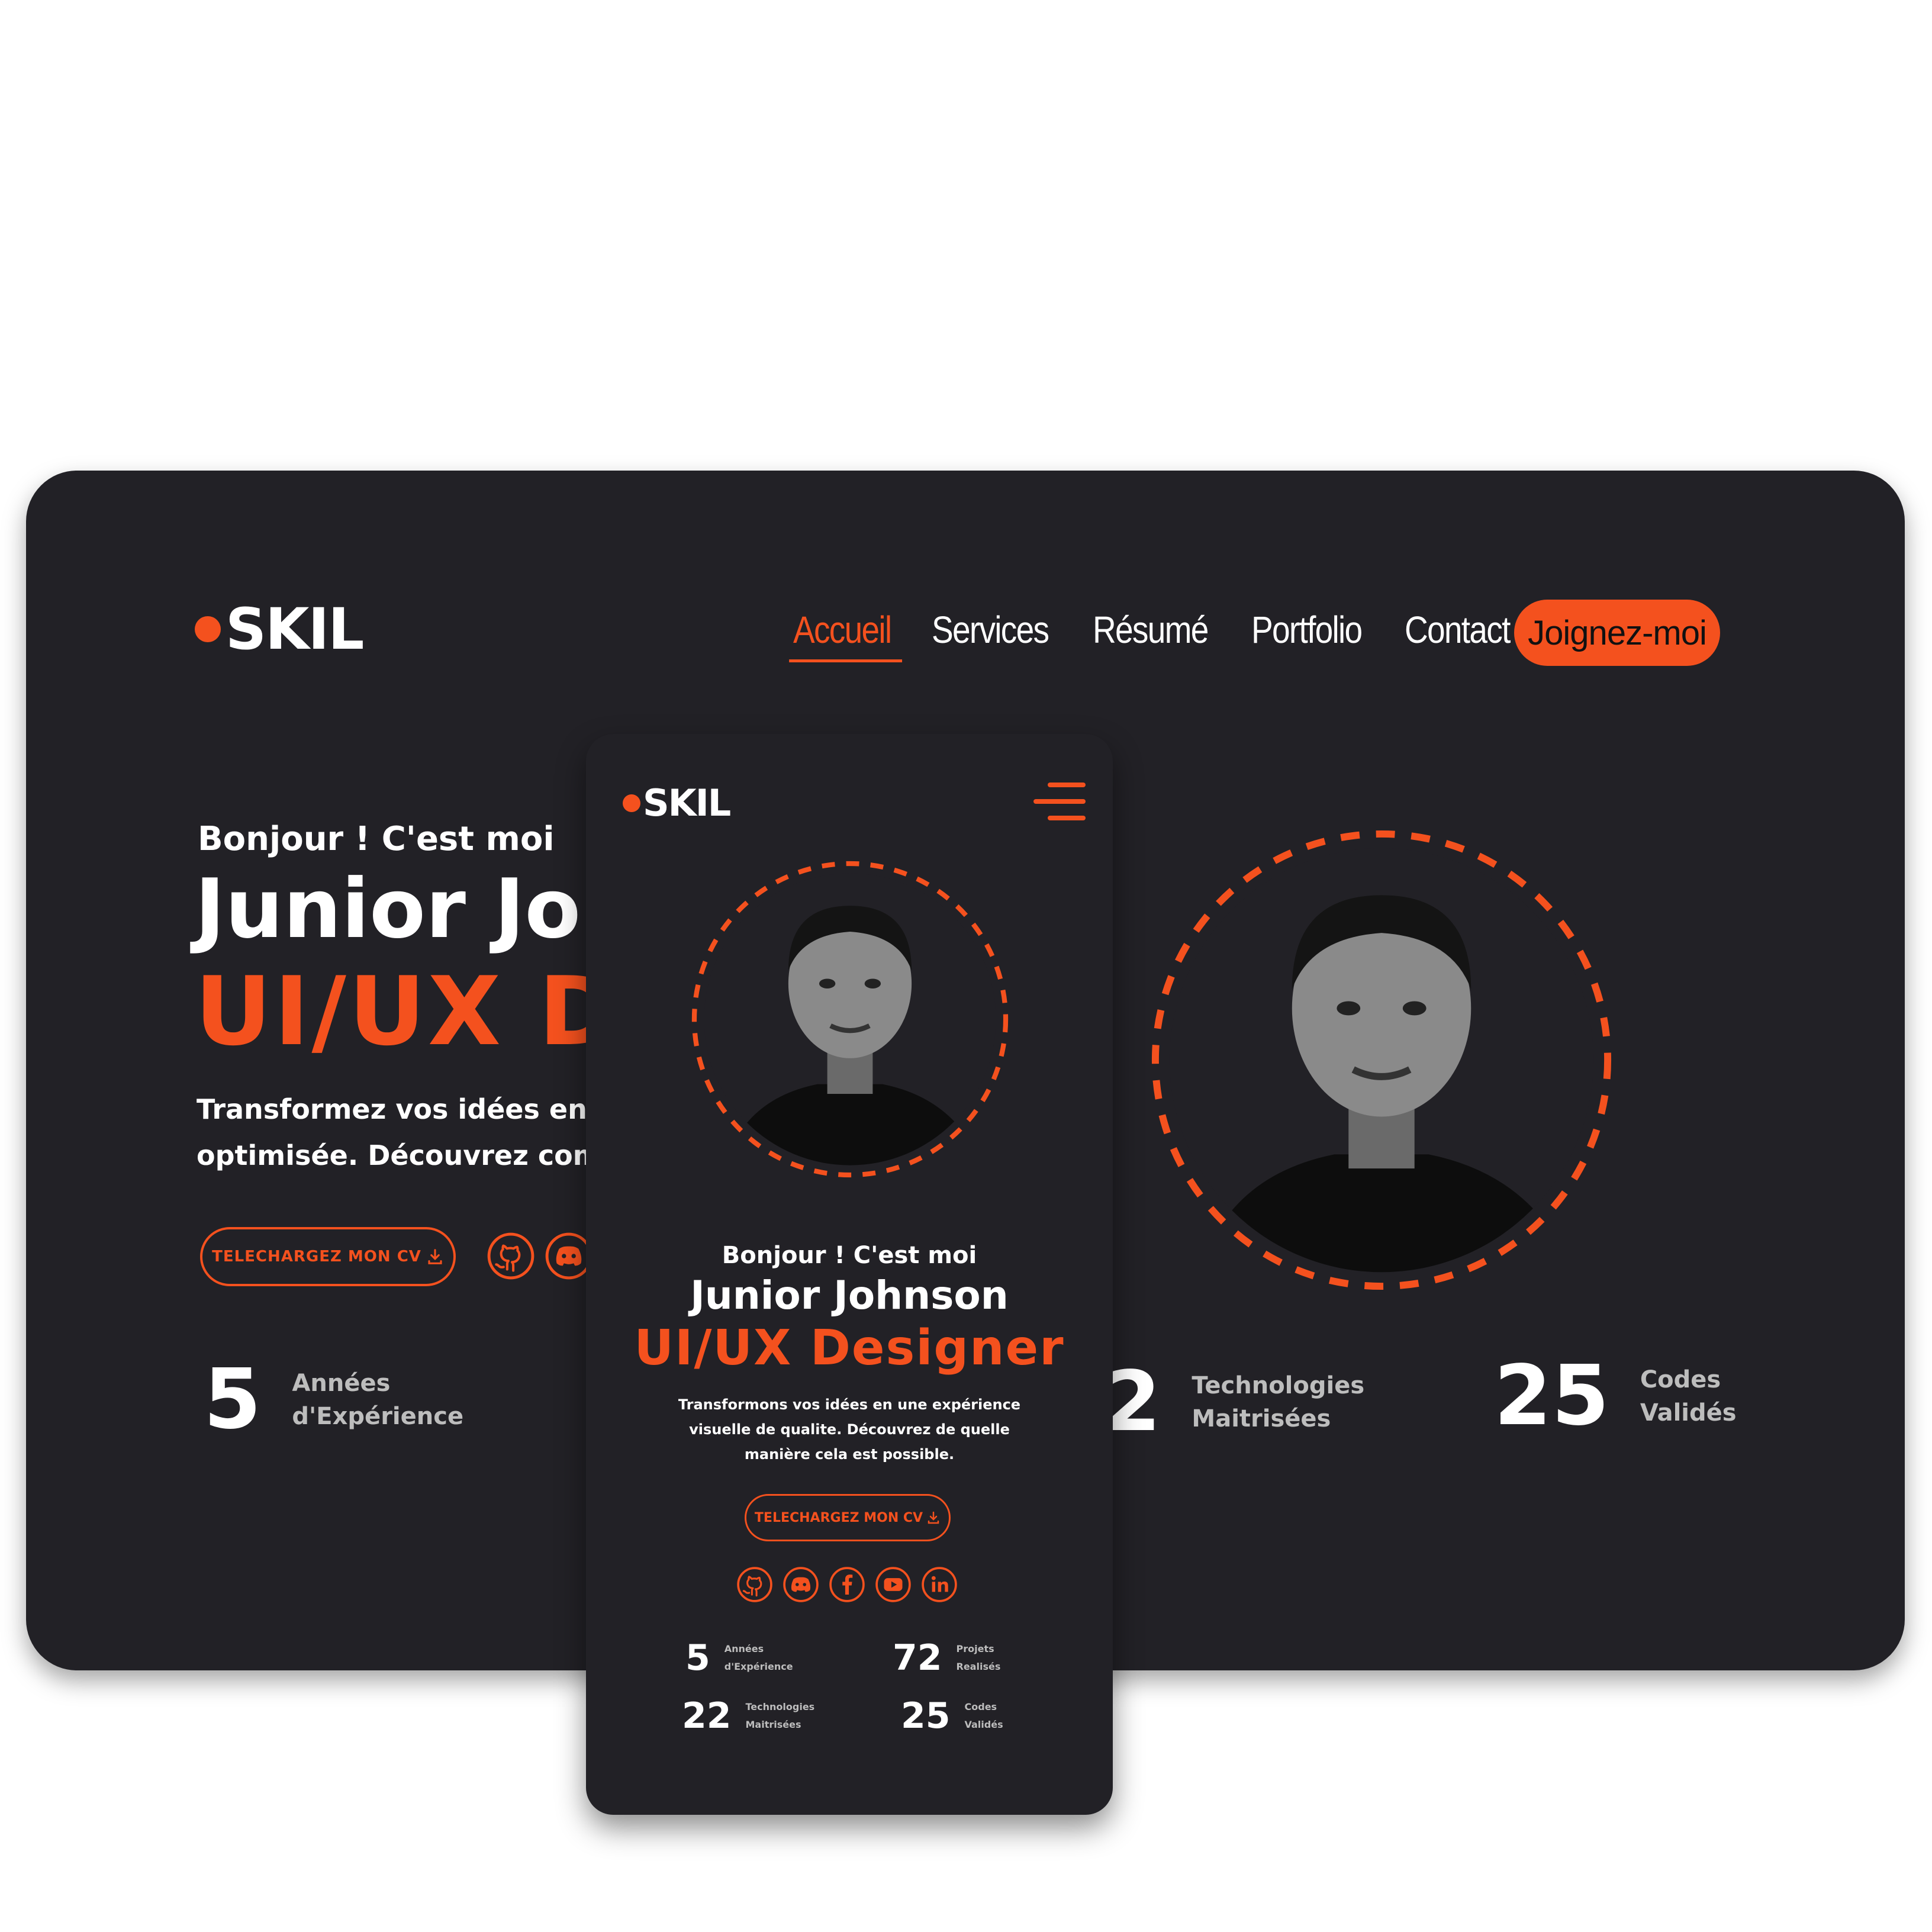 Image resolution: width=1932 pixels, height=1932 pixels. I want to click on nav-item-services: Services, so click(991, 630).